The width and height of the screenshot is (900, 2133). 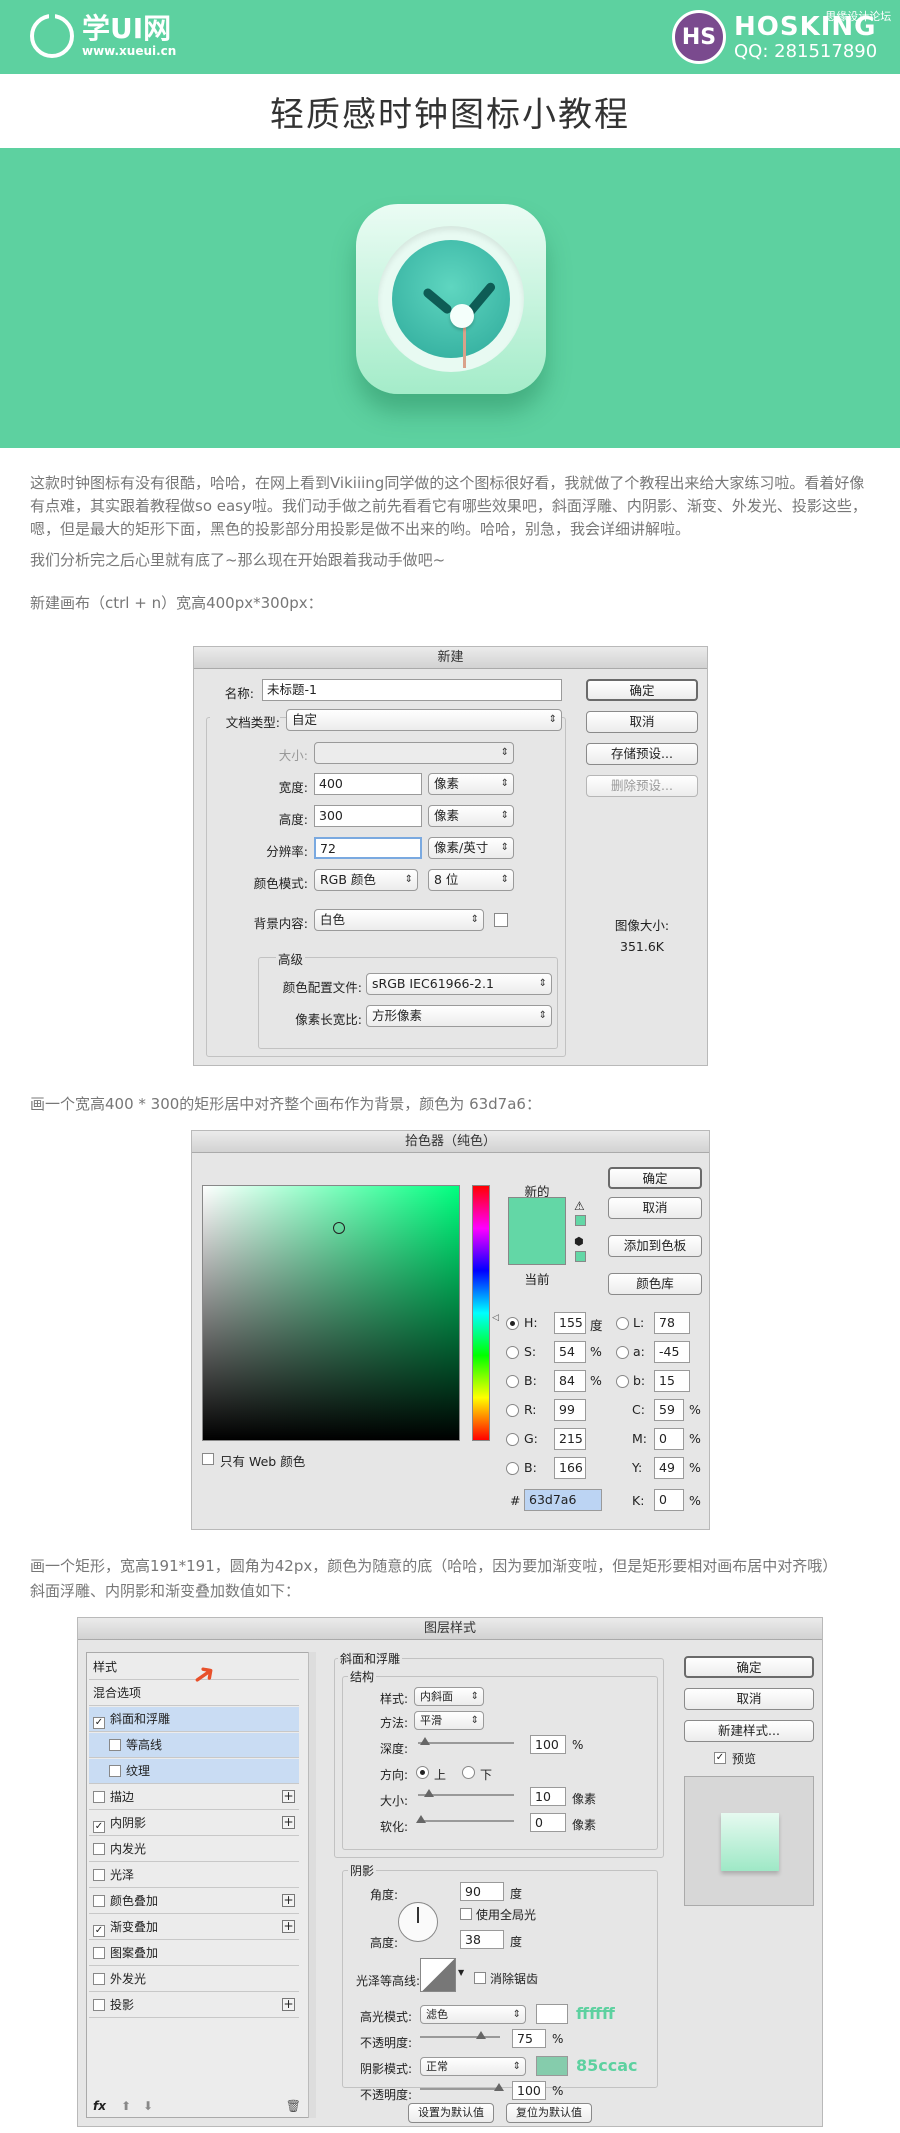 What do you see at coordinates (194, 1875) in the screenshot?
I see `style-list-item: 光泽` at bounding box center [194, 1875].